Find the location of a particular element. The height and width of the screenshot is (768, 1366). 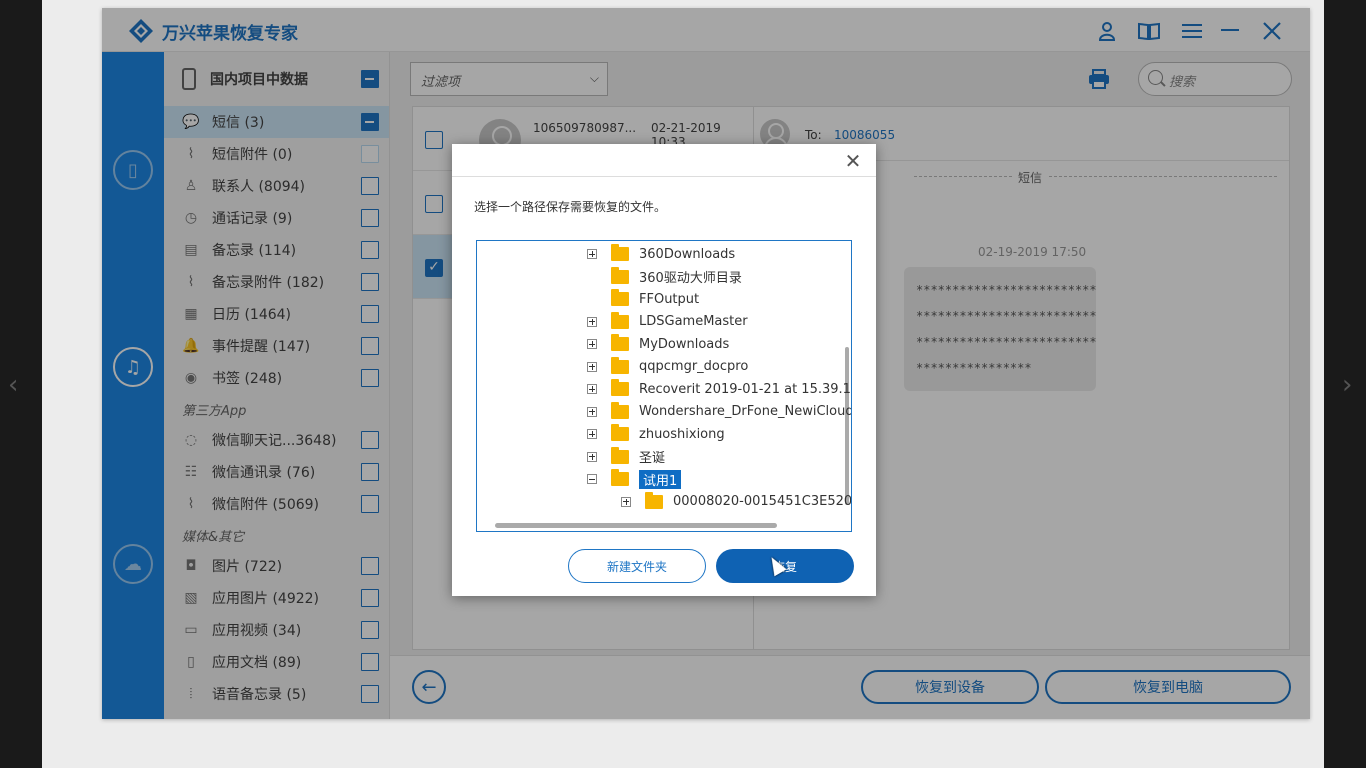

folder-label: zhuoshixiong is located at coordinates (682, 434).